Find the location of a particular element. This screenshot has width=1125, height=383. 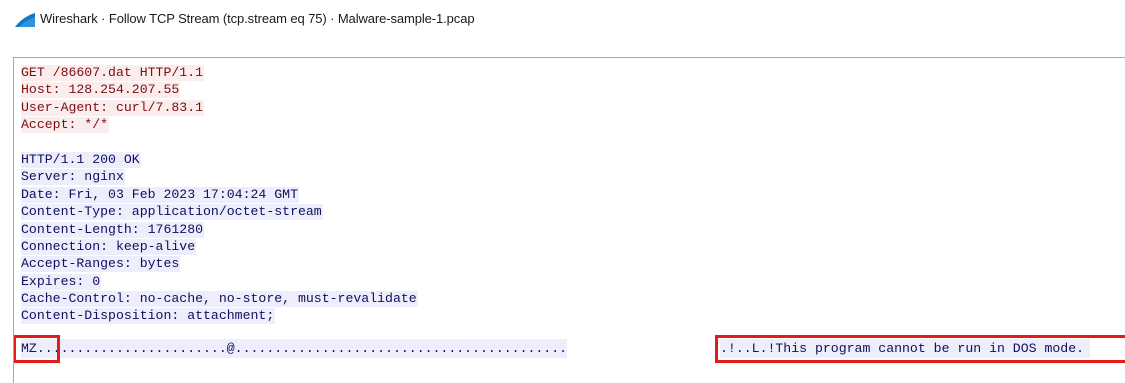

response-line-1: HTTP/1.1 200 OK is located at coordinates (81, 159).